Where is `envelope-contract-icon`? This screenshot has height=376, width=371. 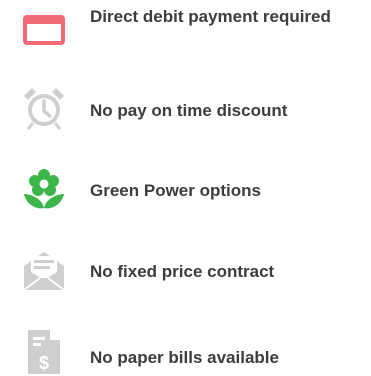
envelope-contract-icon is located at coordinates (44, 270).